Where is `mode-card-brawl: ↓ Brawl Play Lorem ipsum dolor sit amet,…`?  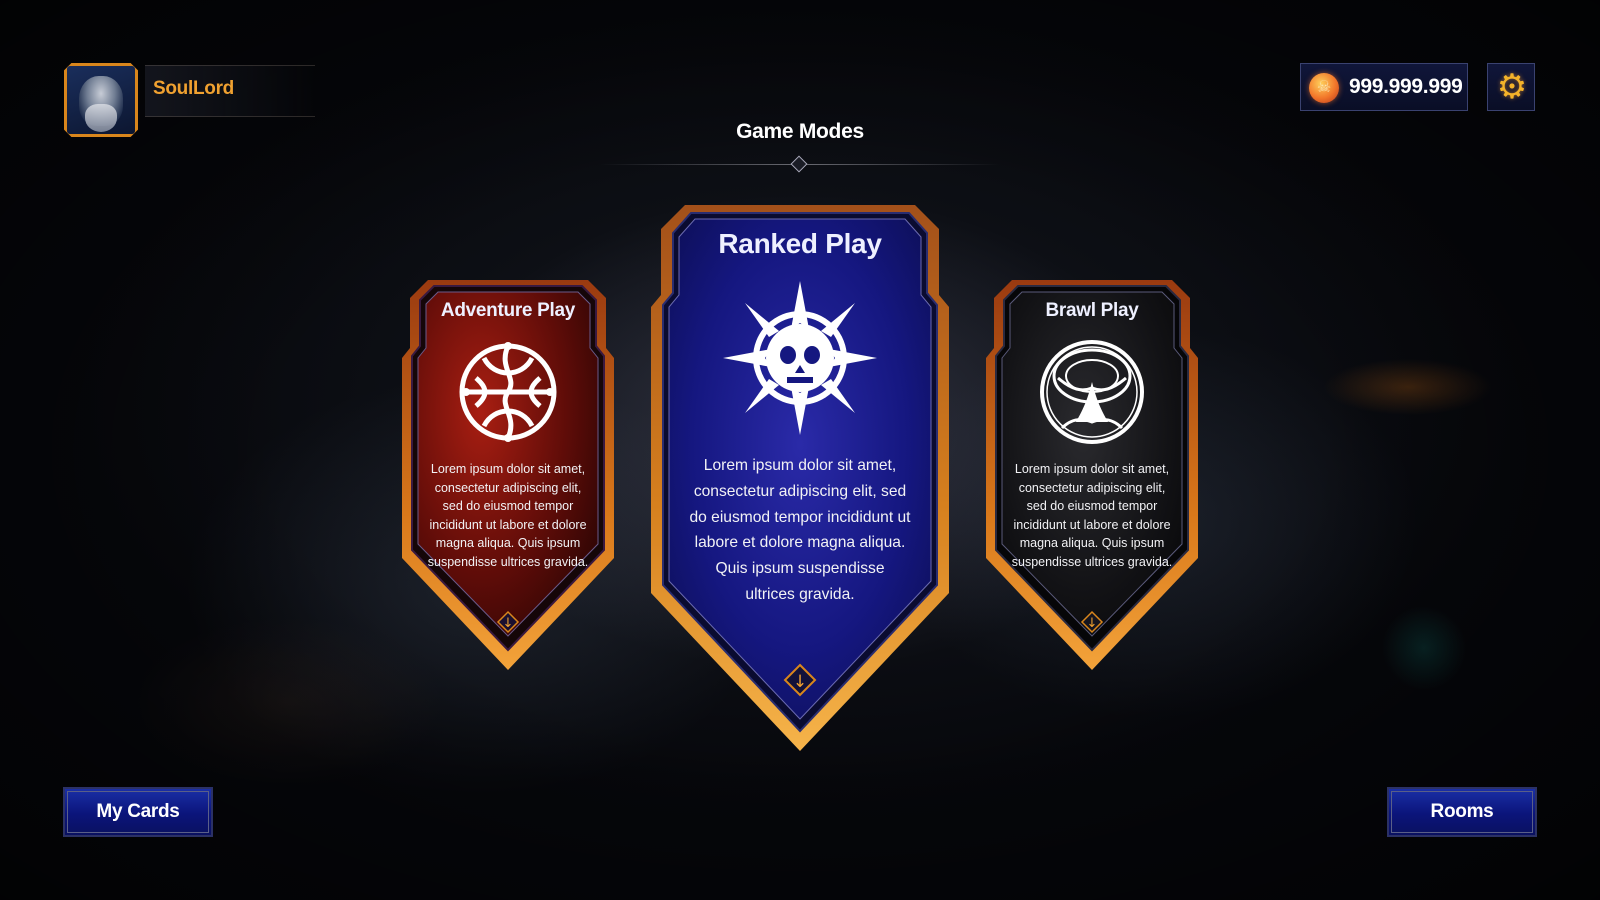
mode-card-brawl: ↓ Brawl Play Lorem ipsum dolor sit amet,… is located at coordinates (1092, 474).